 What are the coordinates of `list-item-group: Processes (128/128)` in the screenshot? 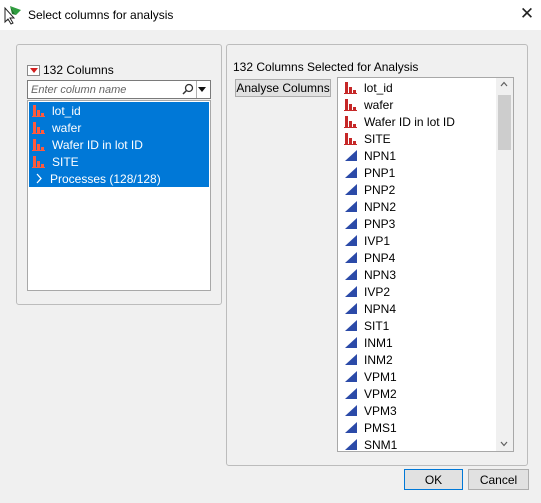 It's located at (94, 178).